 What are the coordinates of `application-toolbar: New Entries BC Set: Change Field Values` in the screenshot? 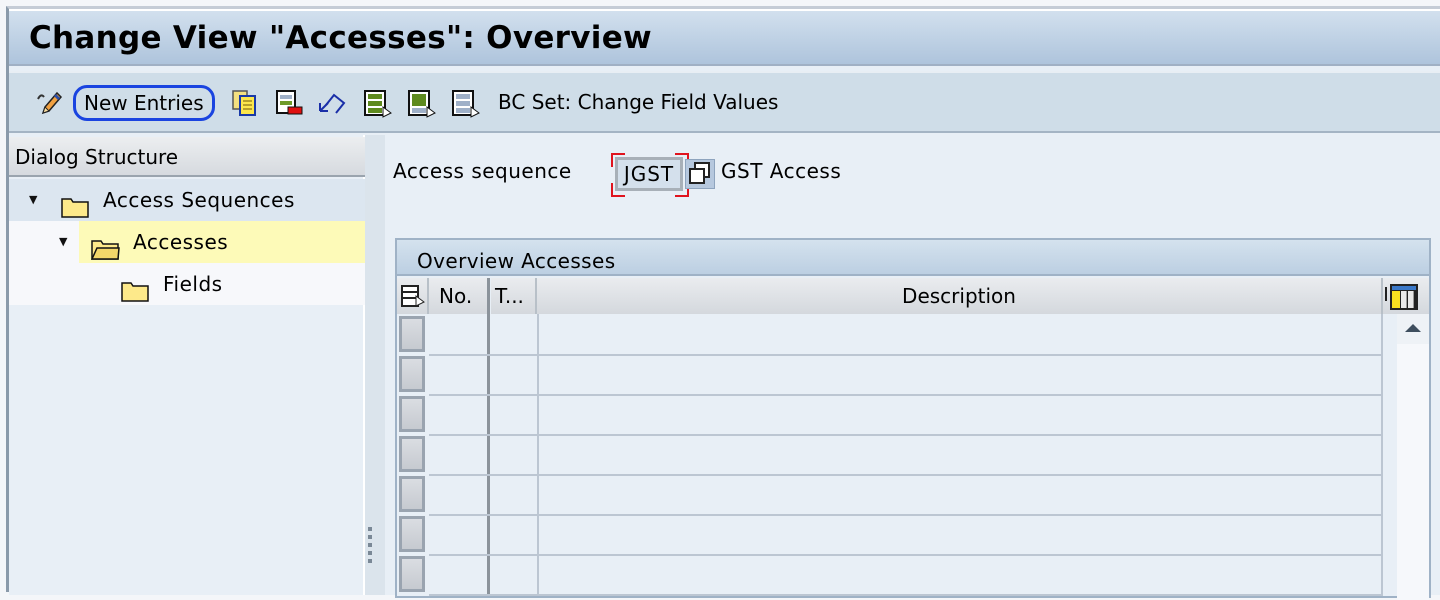 It's located at (724, 102).